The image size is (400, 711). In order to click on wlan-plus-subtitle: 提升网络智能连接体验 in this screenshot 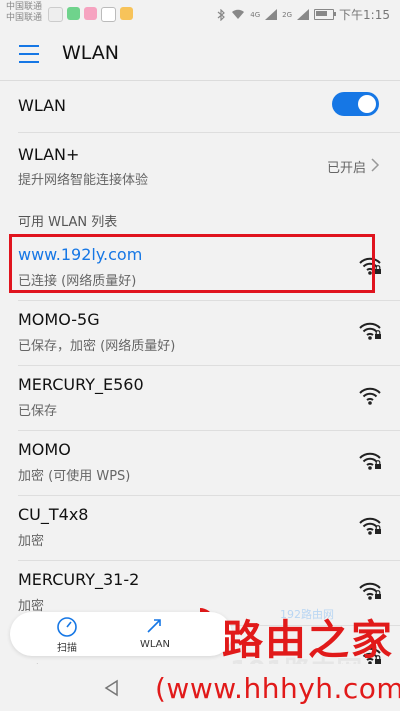, I will do `click(83, 180)`.